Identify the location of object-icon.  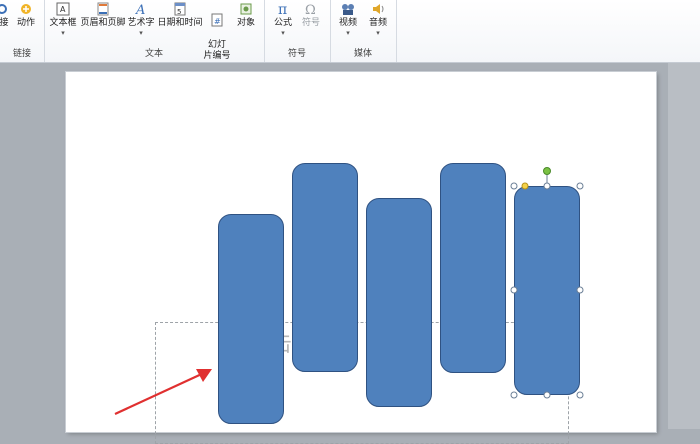
(246, 9).